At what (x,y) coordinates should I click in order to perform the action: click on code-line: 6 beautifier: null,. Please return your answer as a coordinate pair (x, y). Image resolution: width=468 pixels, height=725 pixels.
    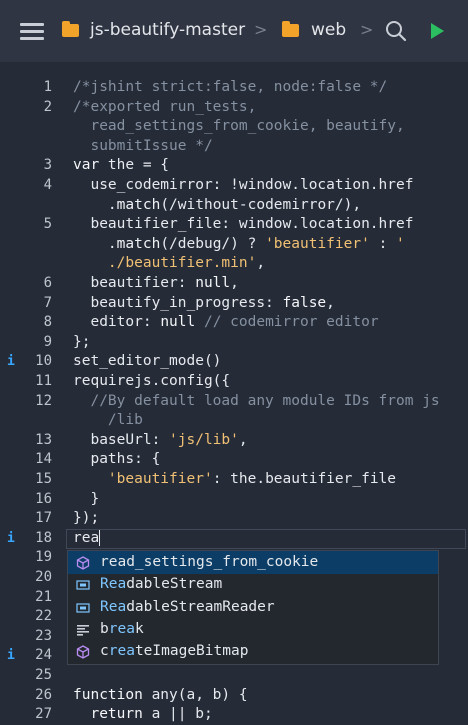
    Looking at the image, I should click on (234, 284).